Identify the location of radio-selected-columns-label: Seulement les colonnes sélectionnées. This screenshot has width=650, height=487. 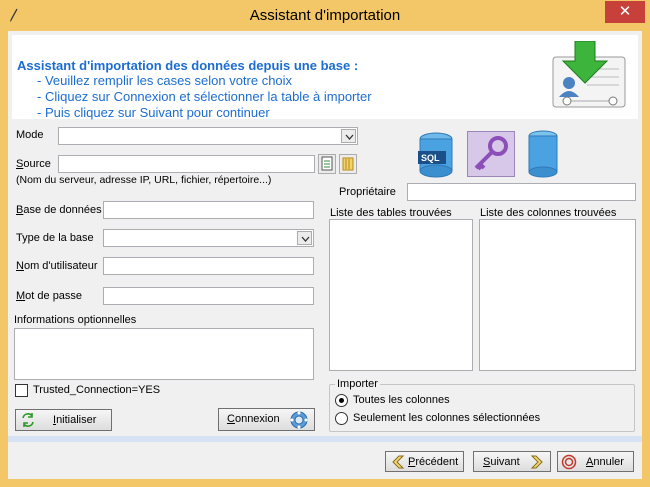
(447, 418).